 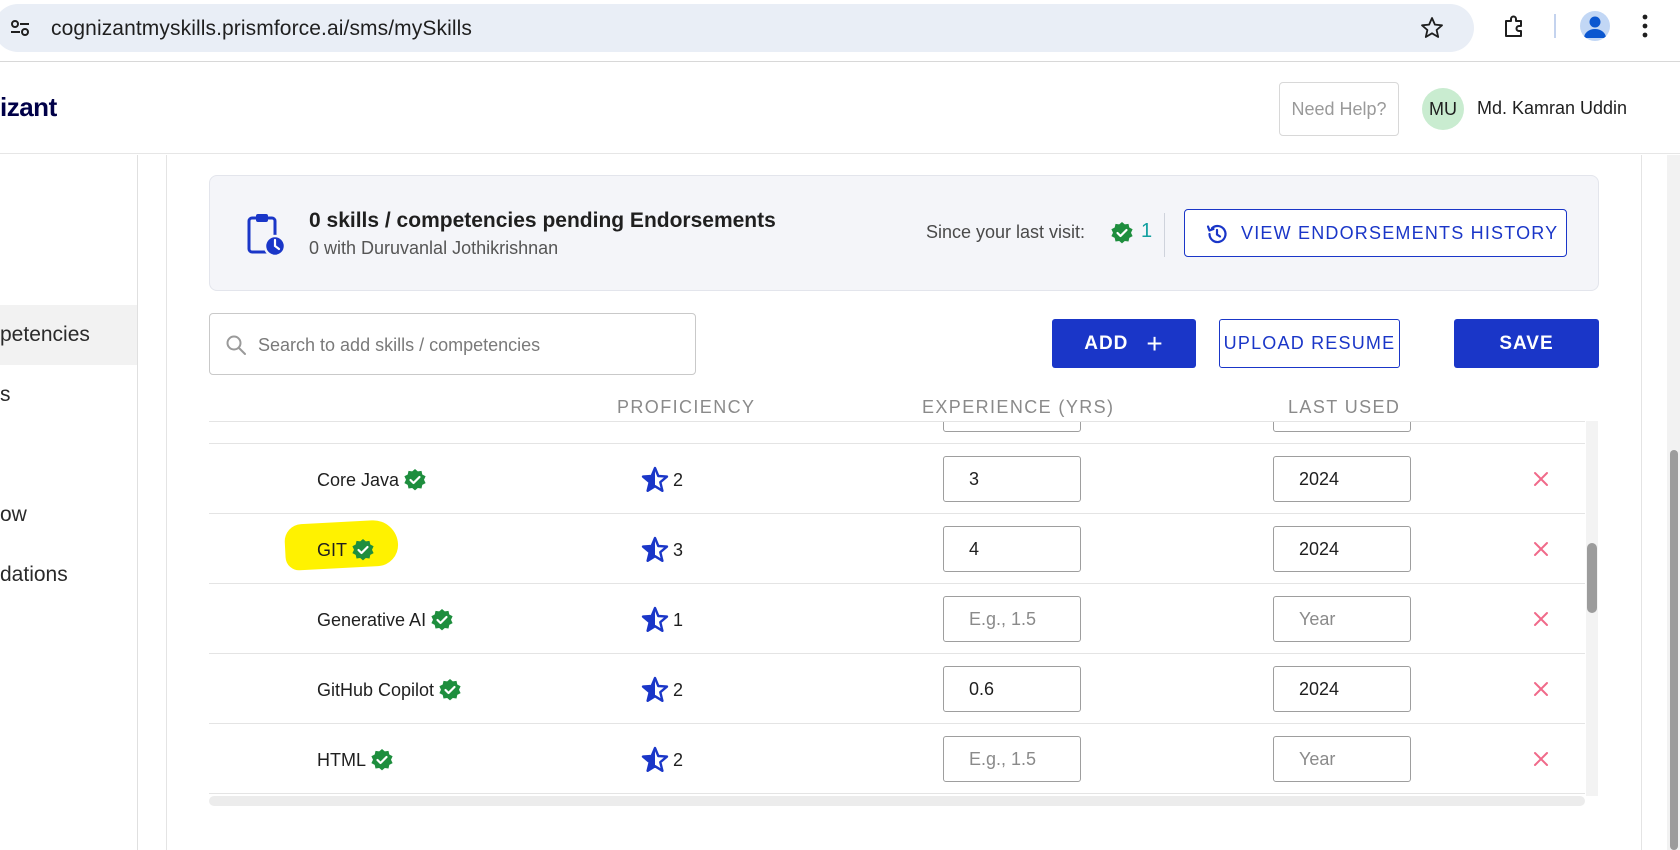 What do you see at coordinates (897, 549) in the screenshot?
I see `table-row: GIT 3` at bounding box center [897, 549].